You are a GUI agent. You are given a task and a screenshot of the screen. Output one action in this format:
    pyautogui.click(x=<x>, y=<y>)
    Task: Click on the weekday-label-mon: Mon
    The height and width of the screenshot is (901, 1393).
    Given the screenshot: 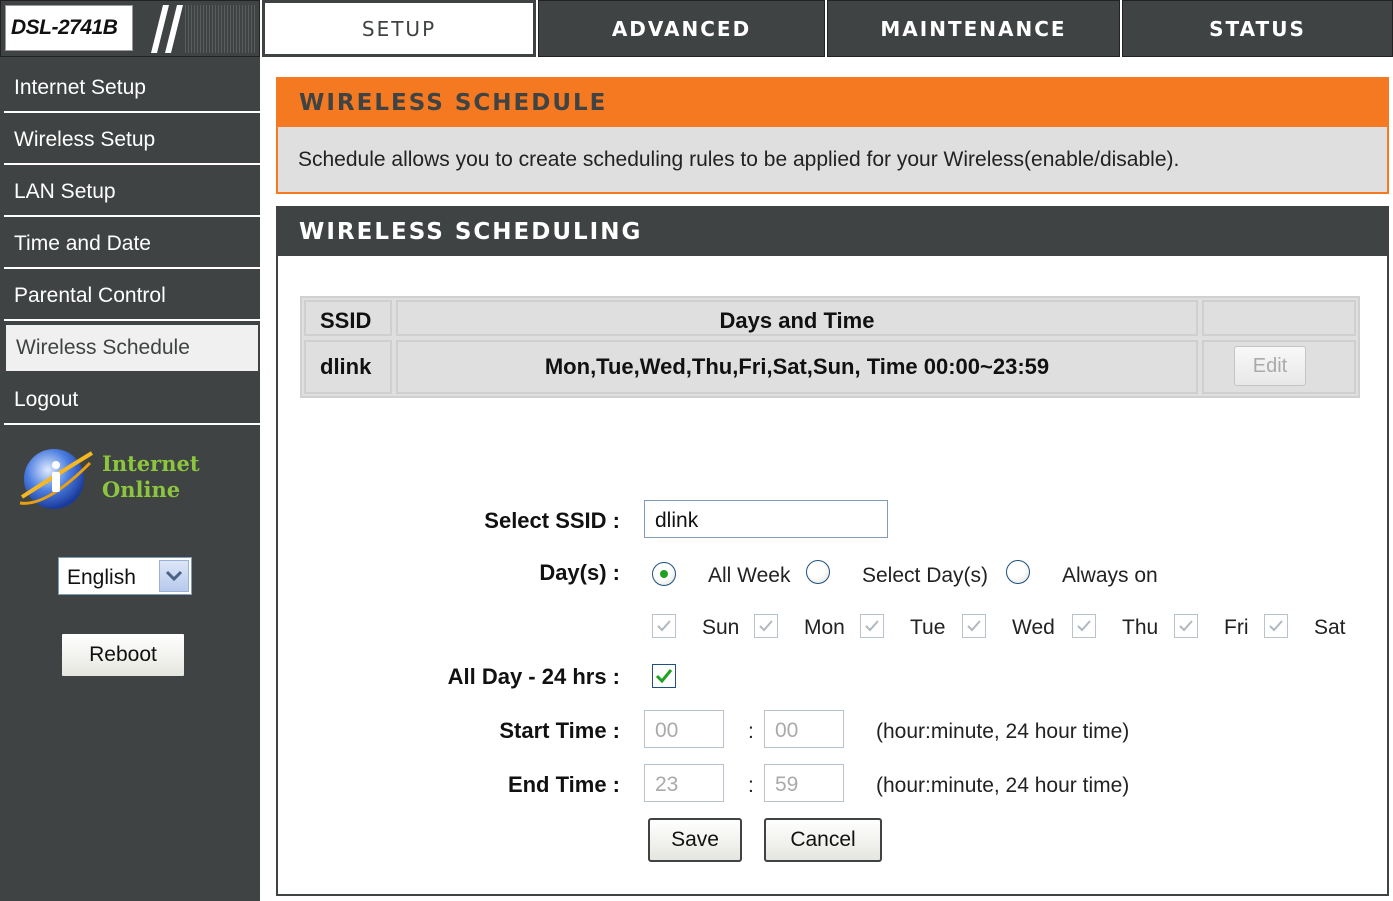 What is the action you would take?
    pyautogui.click(x=824, y=627)
    